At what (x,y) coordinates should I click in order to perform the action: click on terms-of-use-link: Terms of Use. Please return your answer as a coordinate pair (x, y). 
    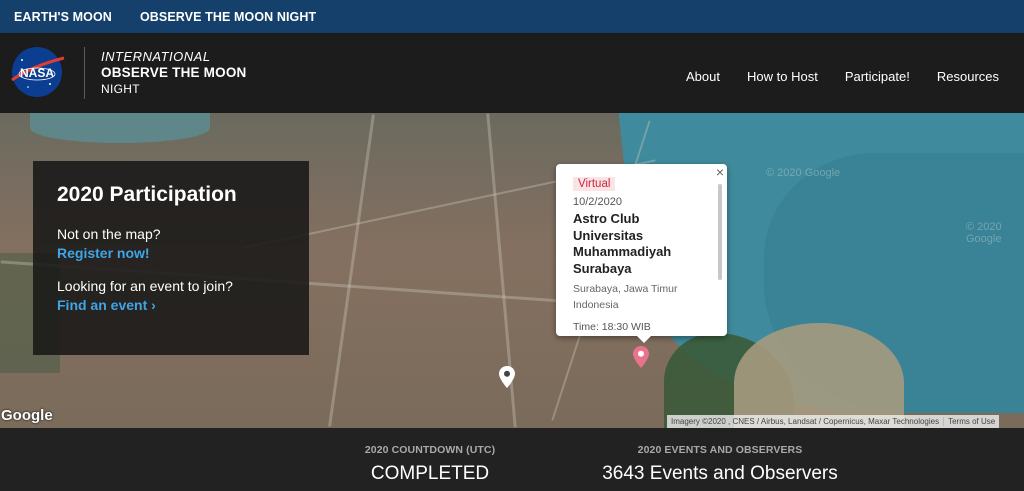
    Looking at the image, I should click on (971, 421).